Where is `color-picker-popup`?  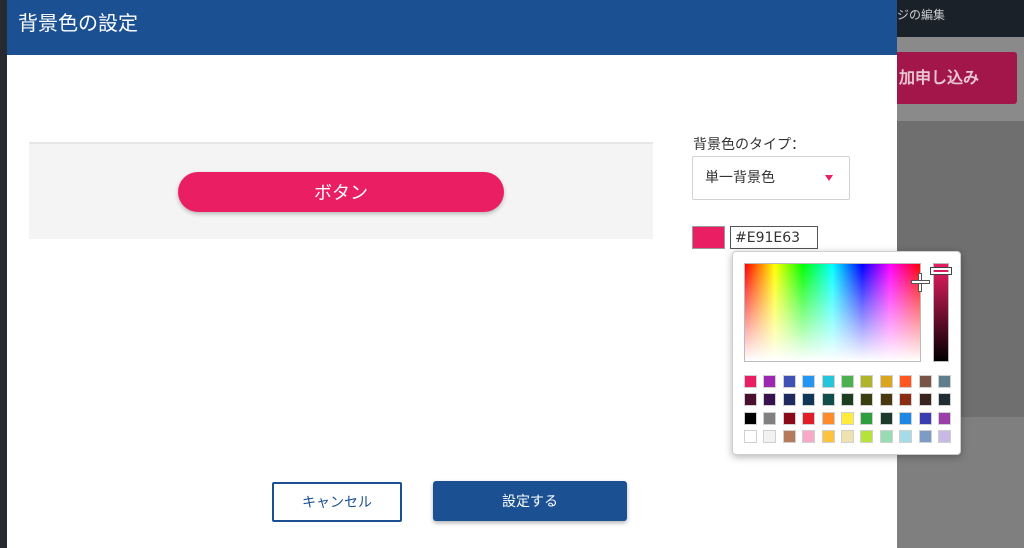
color-picker-popup is located at coordinates (846, 353).